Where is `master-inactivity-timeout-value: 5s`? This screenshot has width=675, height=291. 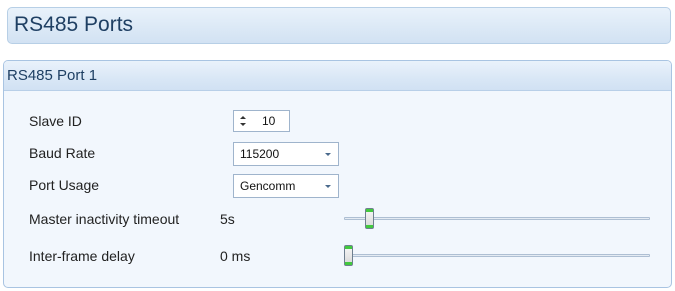
master-inactivity-timeout-value: 5s is located at coordinates (227, 219).